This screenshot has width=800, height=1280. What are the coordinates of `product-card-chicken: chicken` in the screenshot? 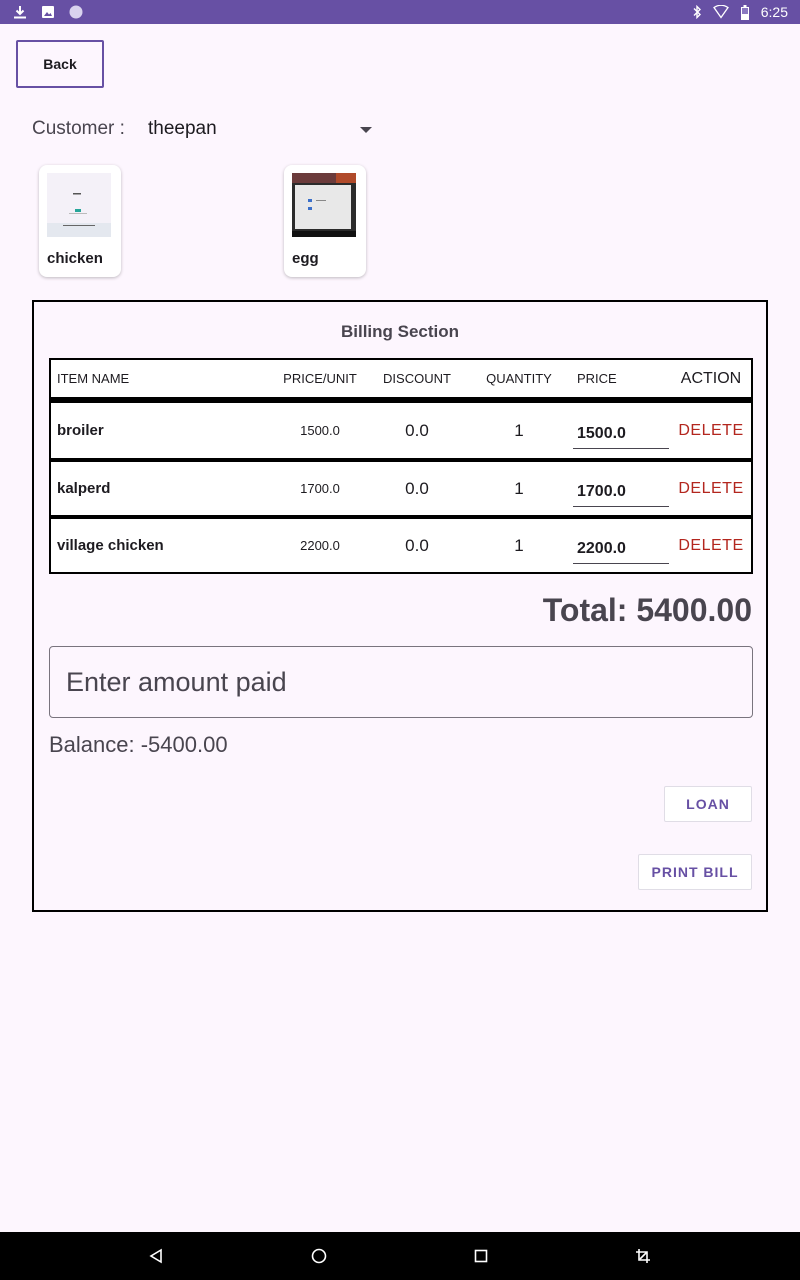 It's located at (80, 221).